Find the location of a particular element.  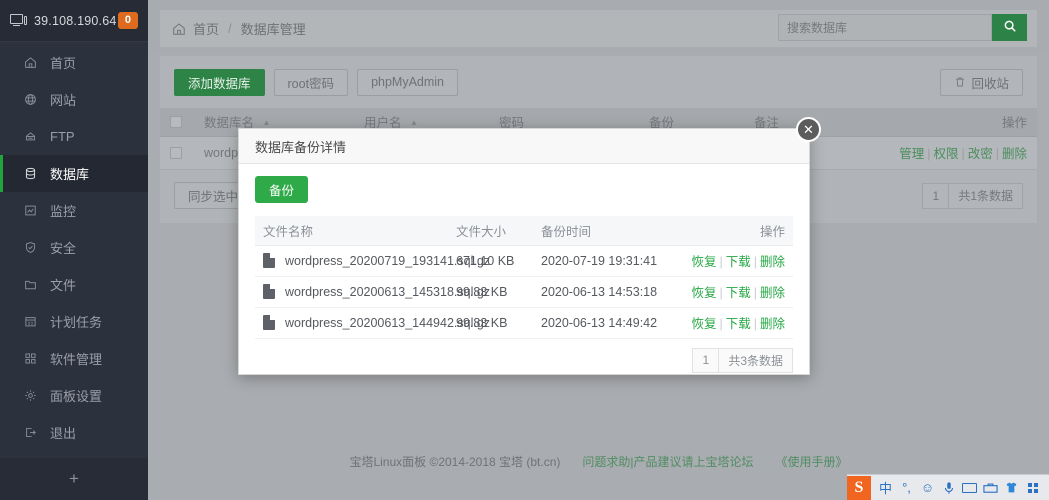

sidebar-item-software: 软件管理 is located at coordinates (74, 358).